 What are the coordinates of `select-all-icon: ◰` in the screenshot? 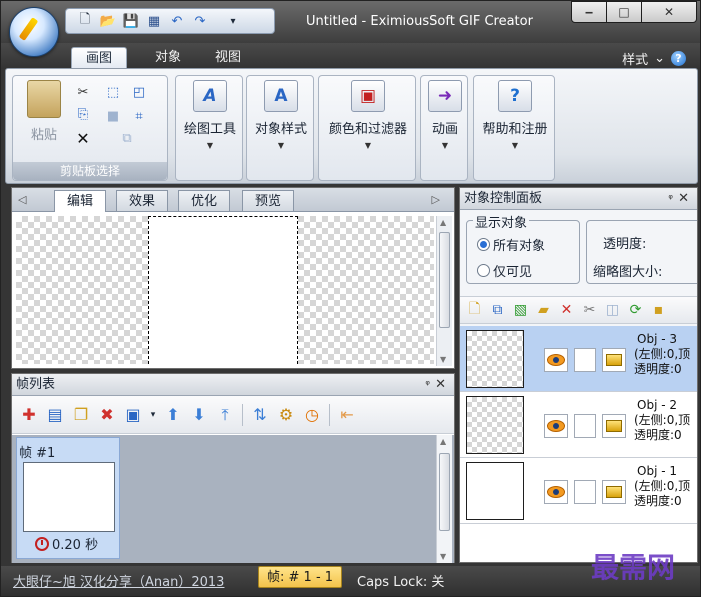 It's located at (139, 92).